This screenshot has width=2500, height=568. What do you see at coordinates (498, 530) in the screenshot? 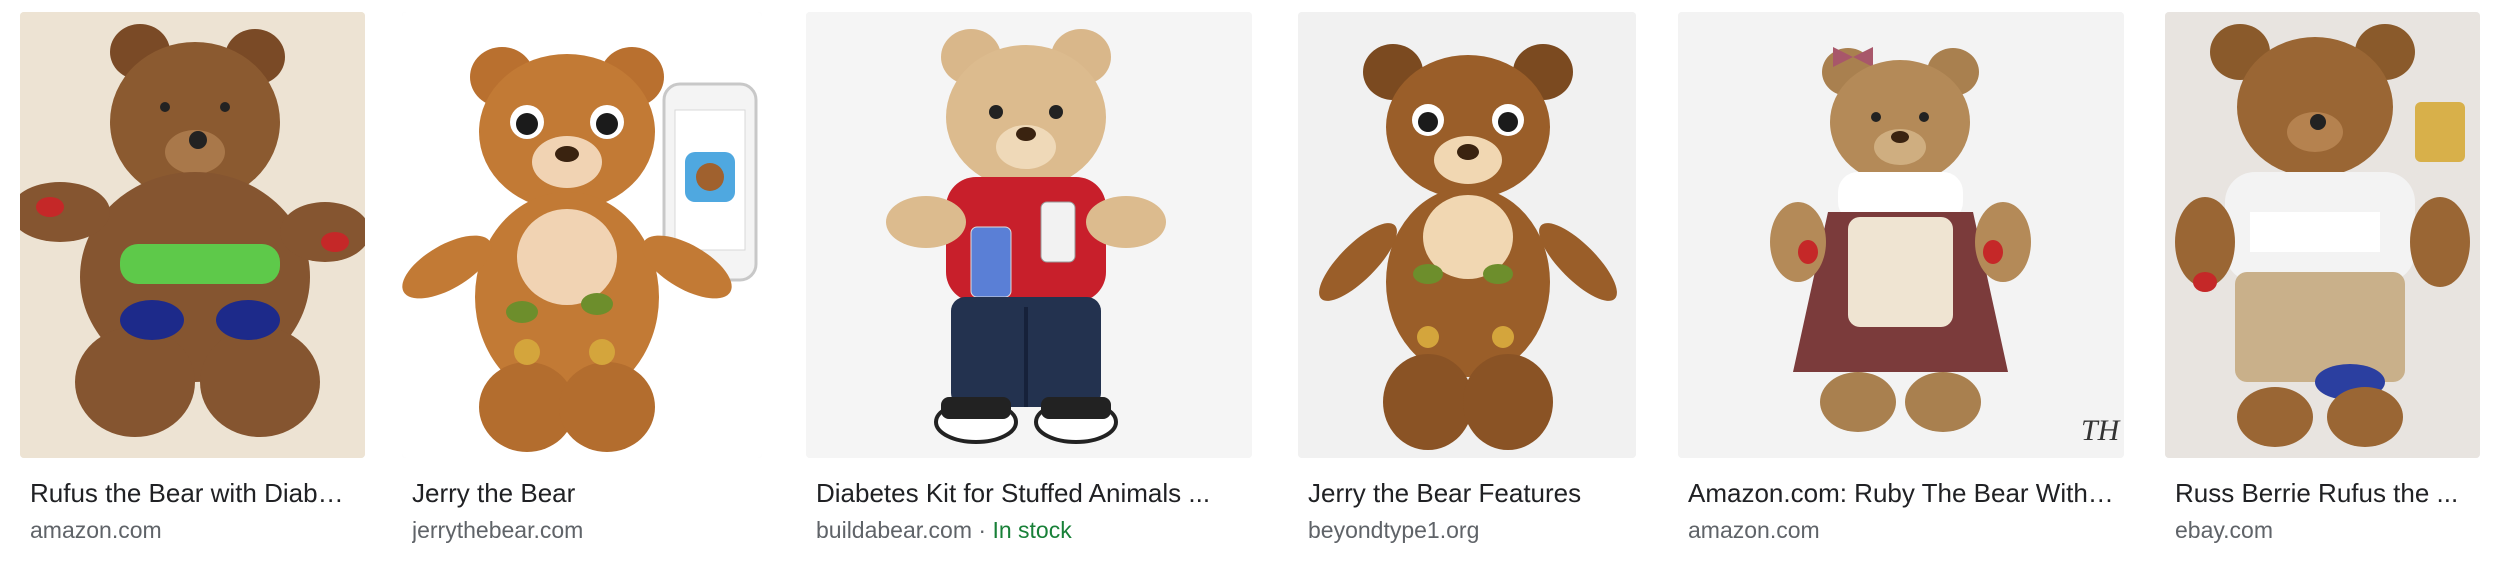
I see `result-source: jerrythebear.com` at bounding box center [498, 530].